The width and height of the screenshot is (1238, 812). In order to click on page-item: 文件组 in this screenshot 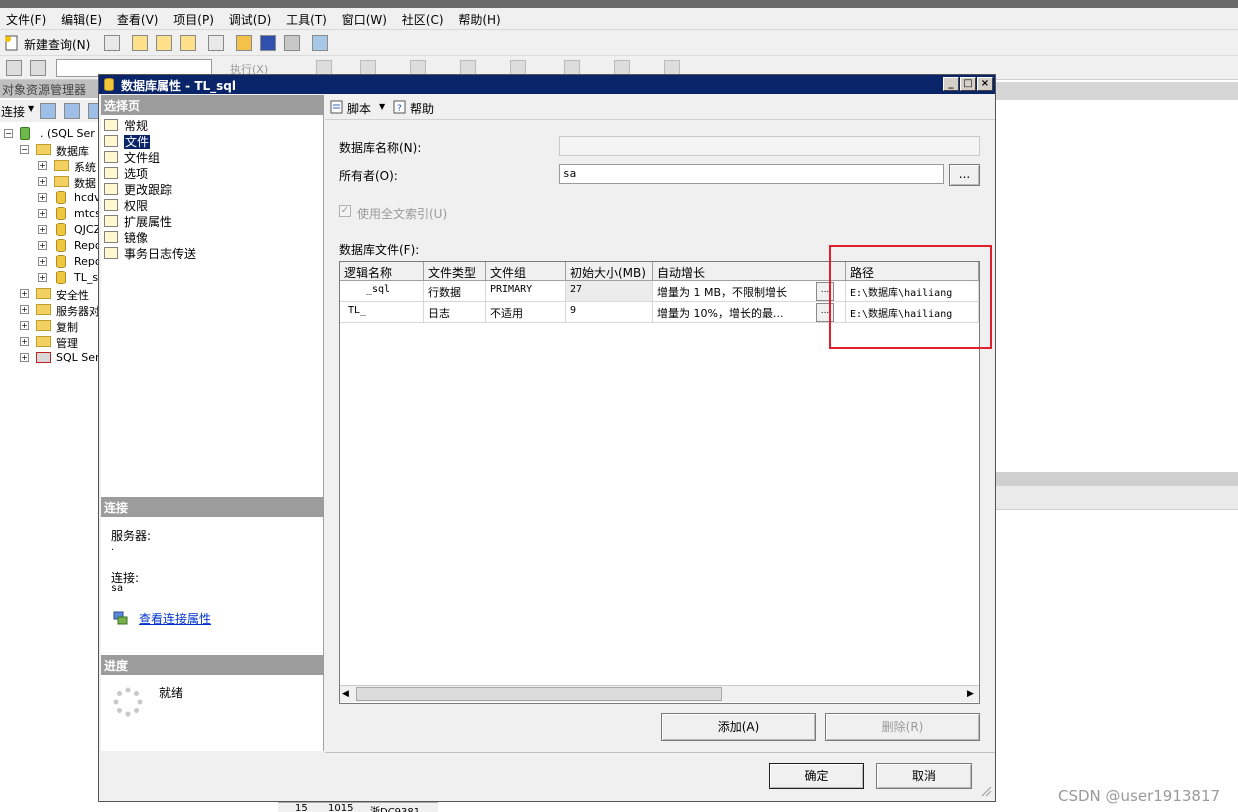, I will do `click(132, 157)`.